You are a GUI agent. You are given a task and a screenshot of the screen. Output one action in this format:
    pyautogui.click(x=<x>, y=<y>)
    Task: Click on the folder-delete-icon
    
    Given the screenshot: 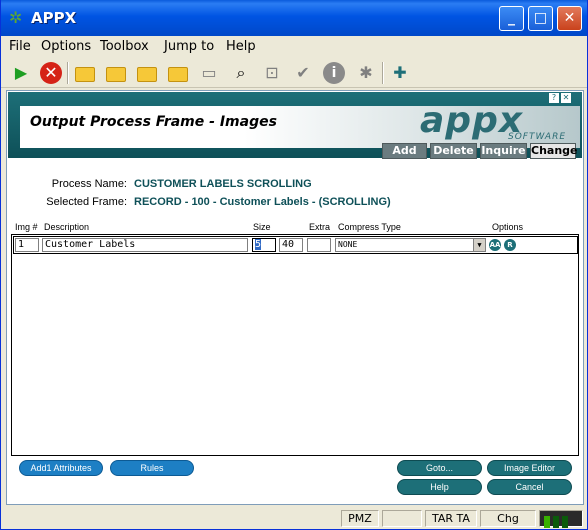 What is the action you would take?
    pyautogui.click(x=178, y=73)
    